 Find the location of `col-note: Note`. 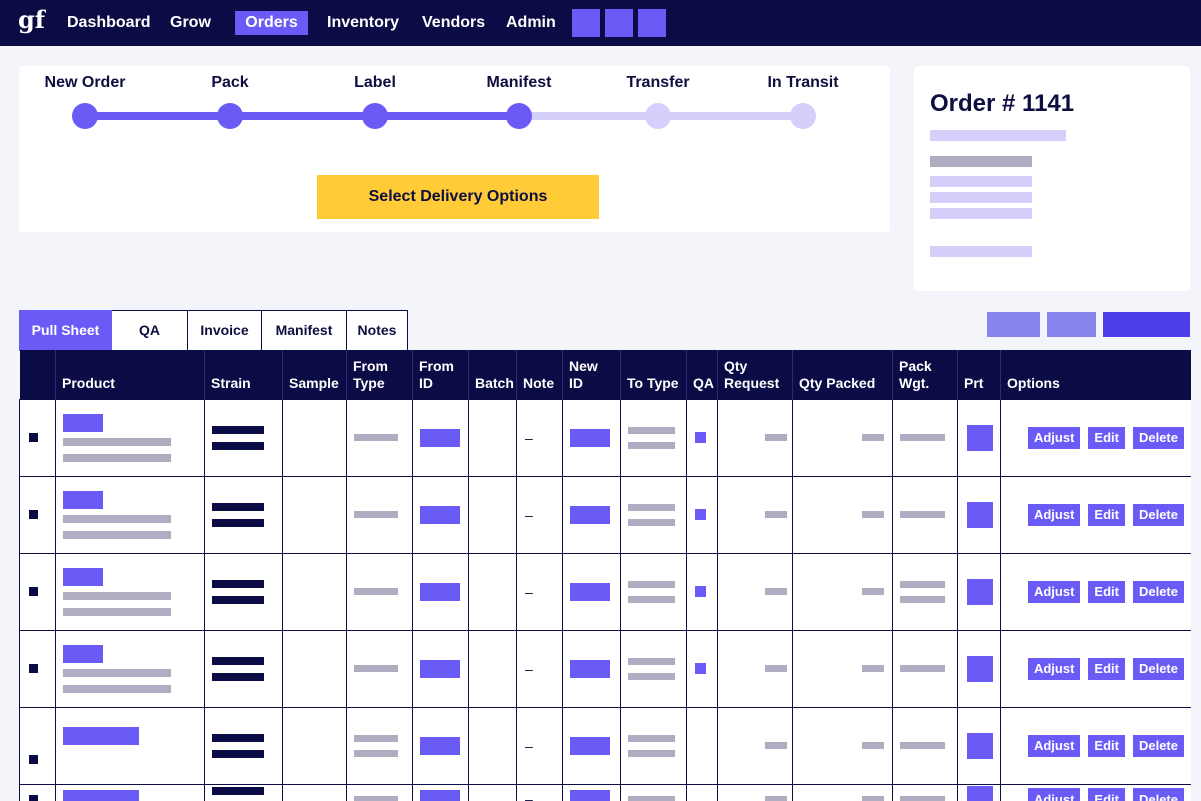

col-note: Note is located at coordinates (539, 374).